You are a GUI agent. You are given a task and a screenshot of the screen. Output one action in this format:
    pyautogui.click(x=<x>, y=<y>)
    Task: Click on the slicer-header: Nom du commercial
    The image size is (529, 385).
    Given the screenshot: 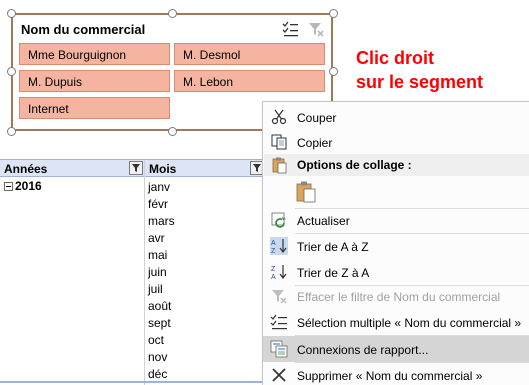 What is the action you would take?
    pyautogui.click(x=173, y=30)
    